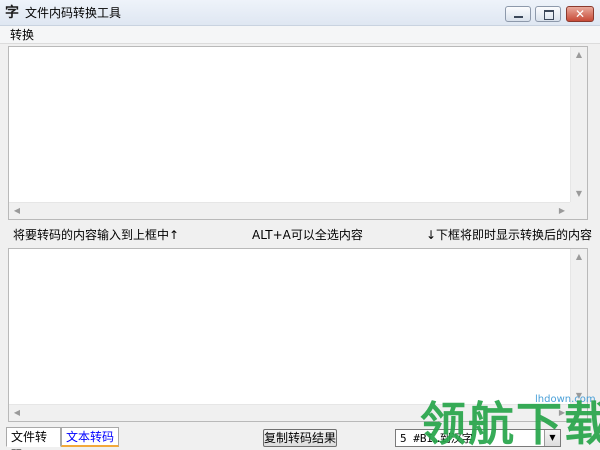 This screenshot has width=600, height=450. Describe the element at coordinates (509, 235) in the screenshot. I see `hint-output: ↓下框将即时显示转换后的内容` at that location.